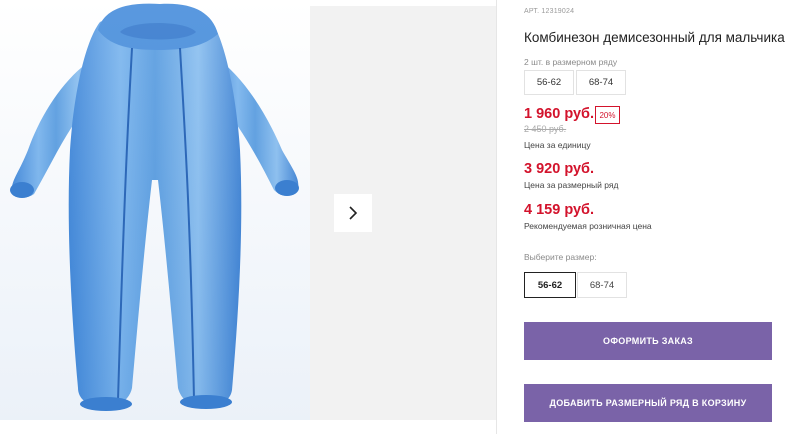 This screenshot has width=800, height=434. What do you see at coordinates (496, 217) in the screenshot?
I see `divider` at bounding box center [496, 217].